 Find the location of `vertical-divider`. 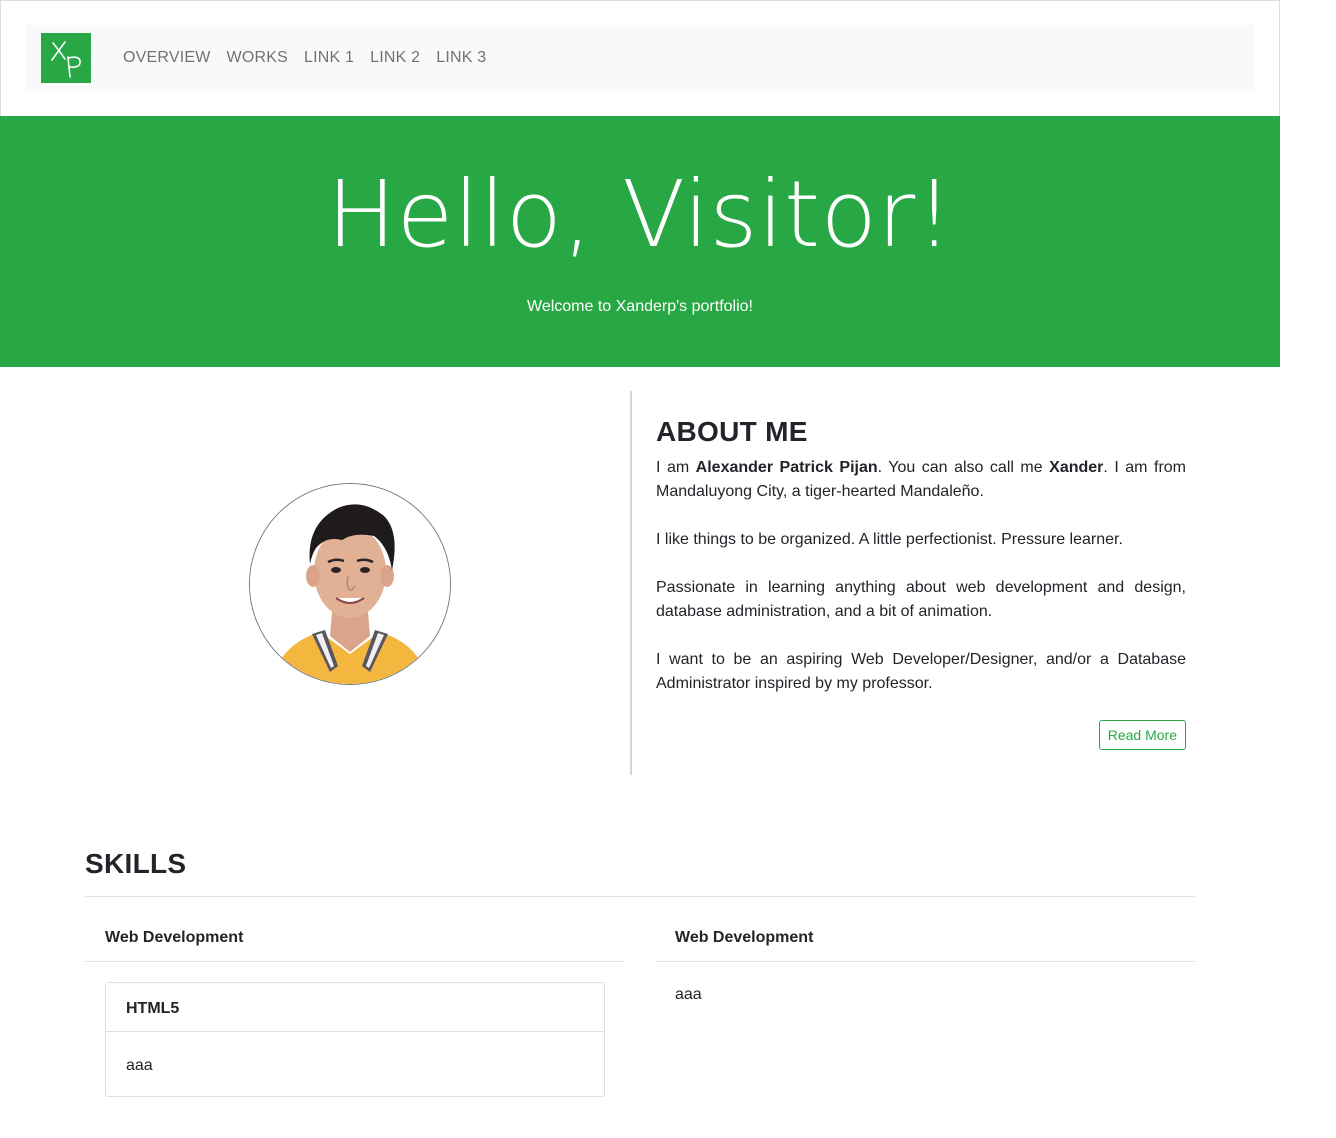

vertical-divider is located at coordinates (631, 583).